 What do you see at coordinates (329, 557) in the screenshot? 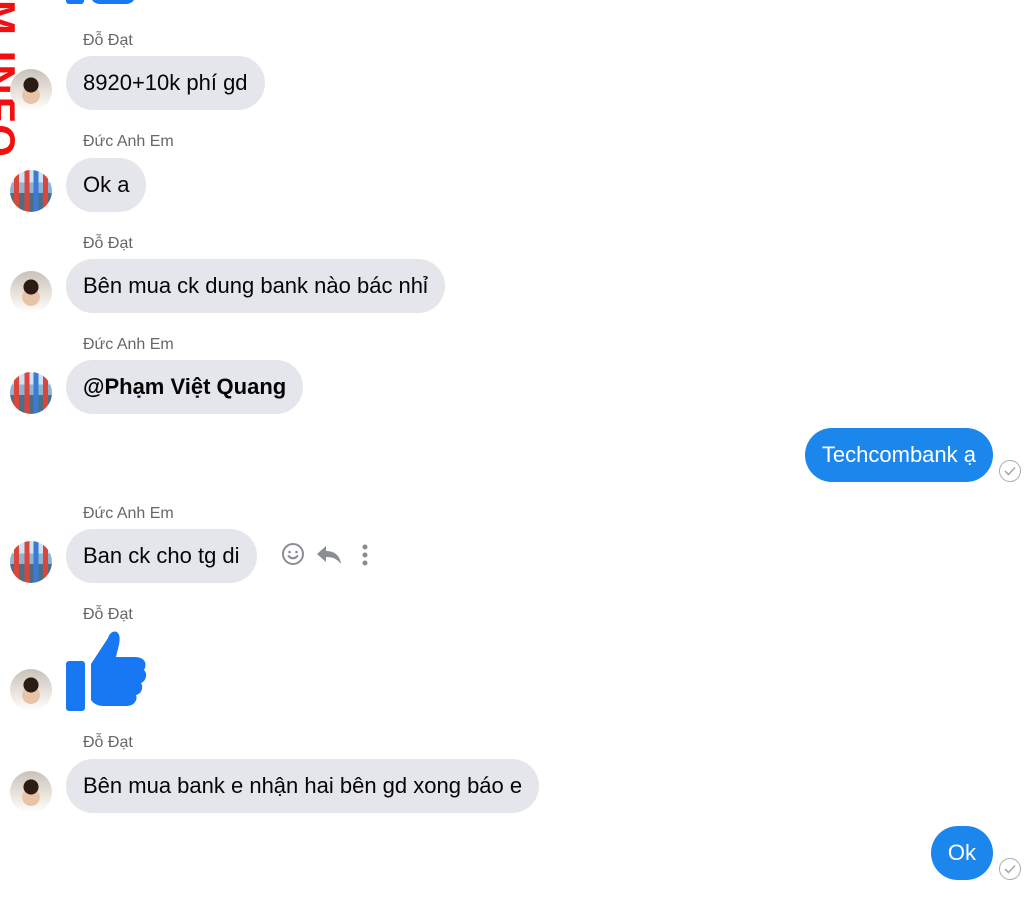
I see `reply-icon` at bounding box center [329, 557].